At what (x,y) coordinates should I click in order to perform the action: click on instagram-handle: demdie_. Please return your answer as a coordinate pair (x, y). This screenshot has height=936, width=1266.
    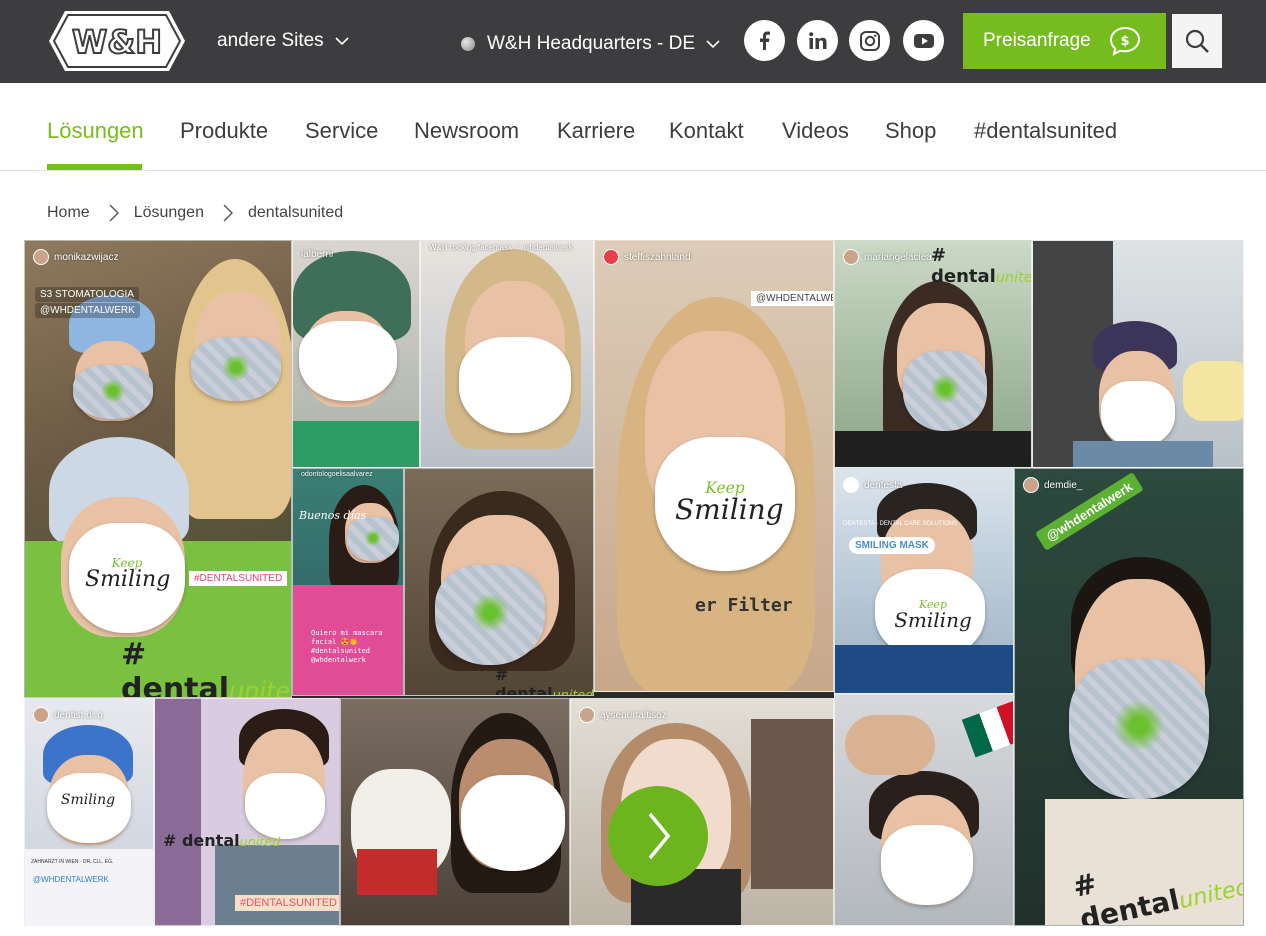
    Looking at the image, I should click on (1052, 485).